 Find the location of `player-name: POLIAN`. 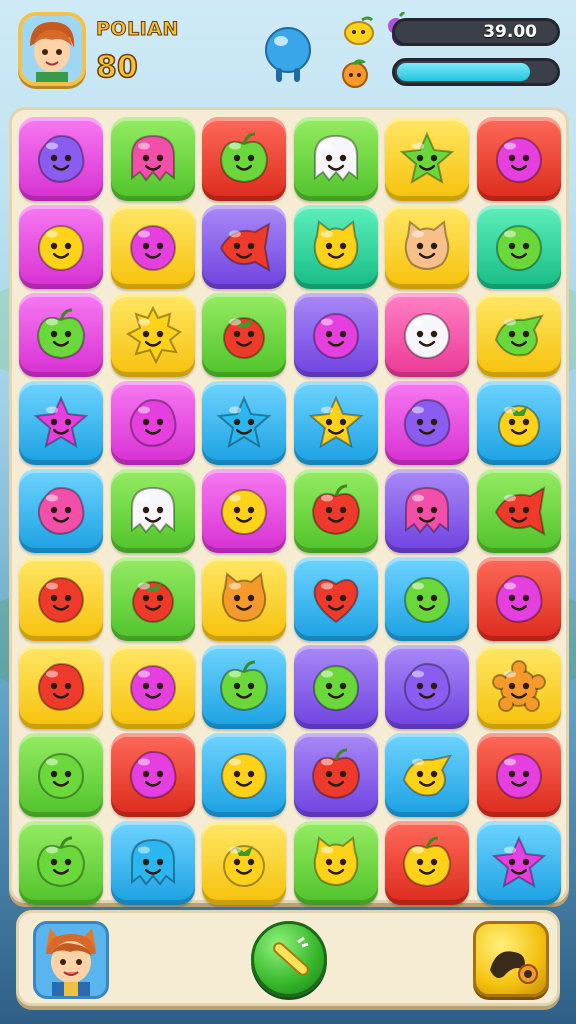

player-name: POLIAN is located at coordinates (137, 29).